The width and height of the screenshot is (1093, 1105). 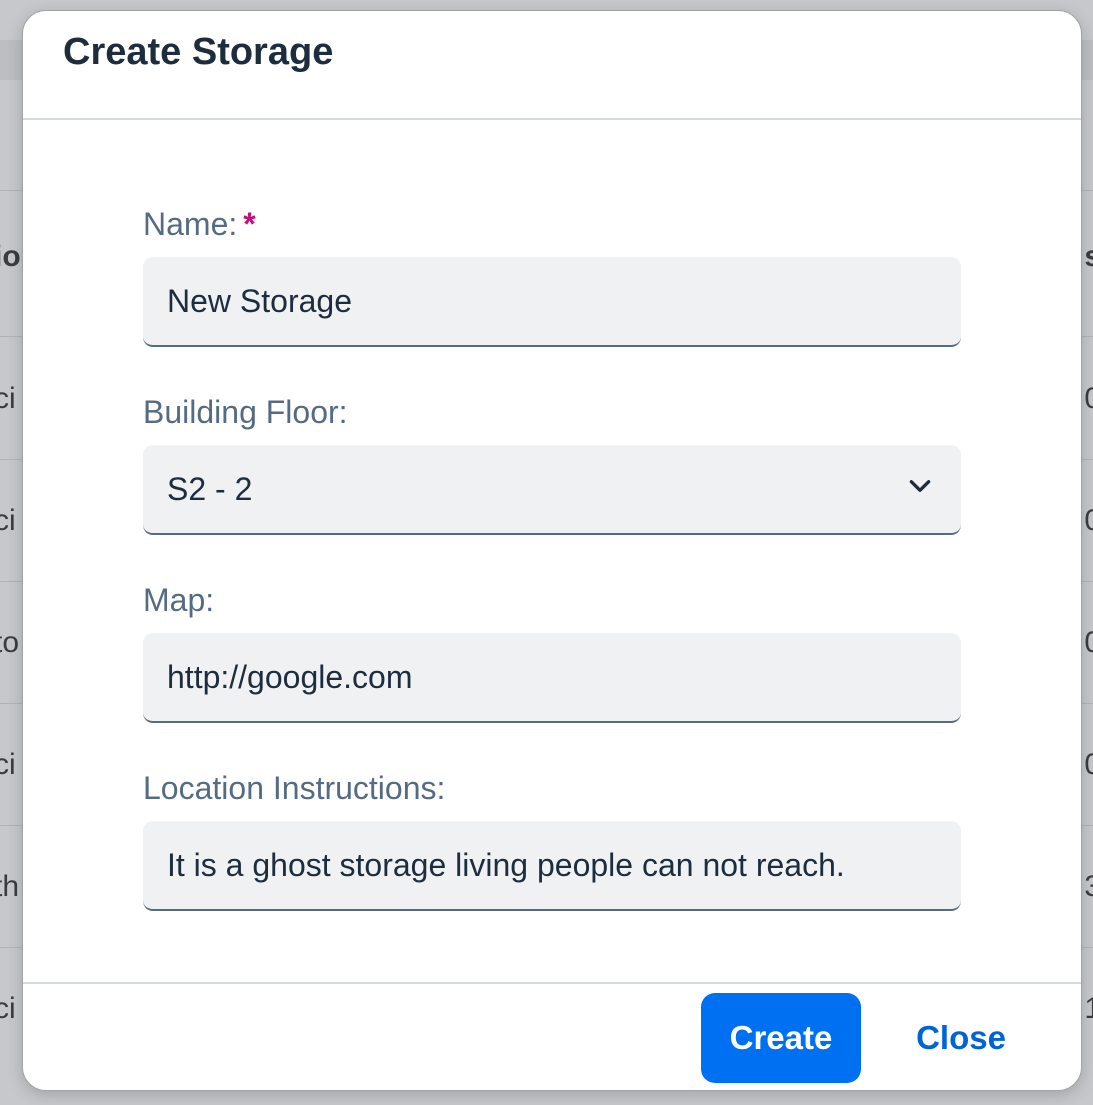 What do you see at coordinates (249, 224) in the screenshot?
I see `required-indicator: *` at bounding box center [249, 224].